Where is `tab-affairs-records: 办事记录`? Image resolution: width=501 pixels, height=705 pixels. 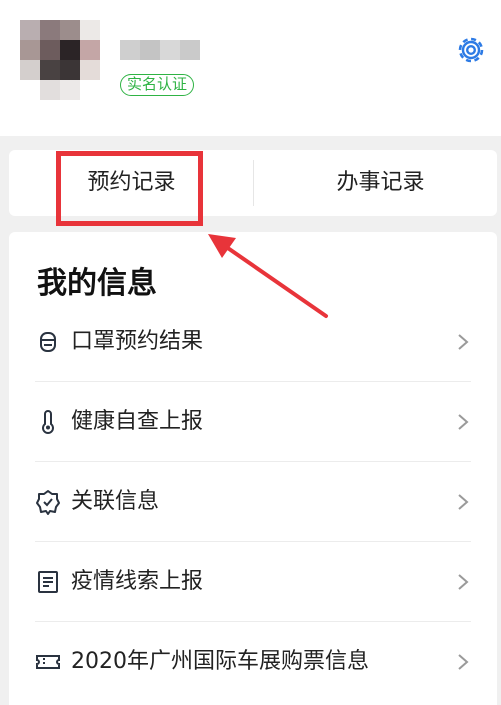
tab-affairs-records: 办事记录 is located at coordinates (380, 183).